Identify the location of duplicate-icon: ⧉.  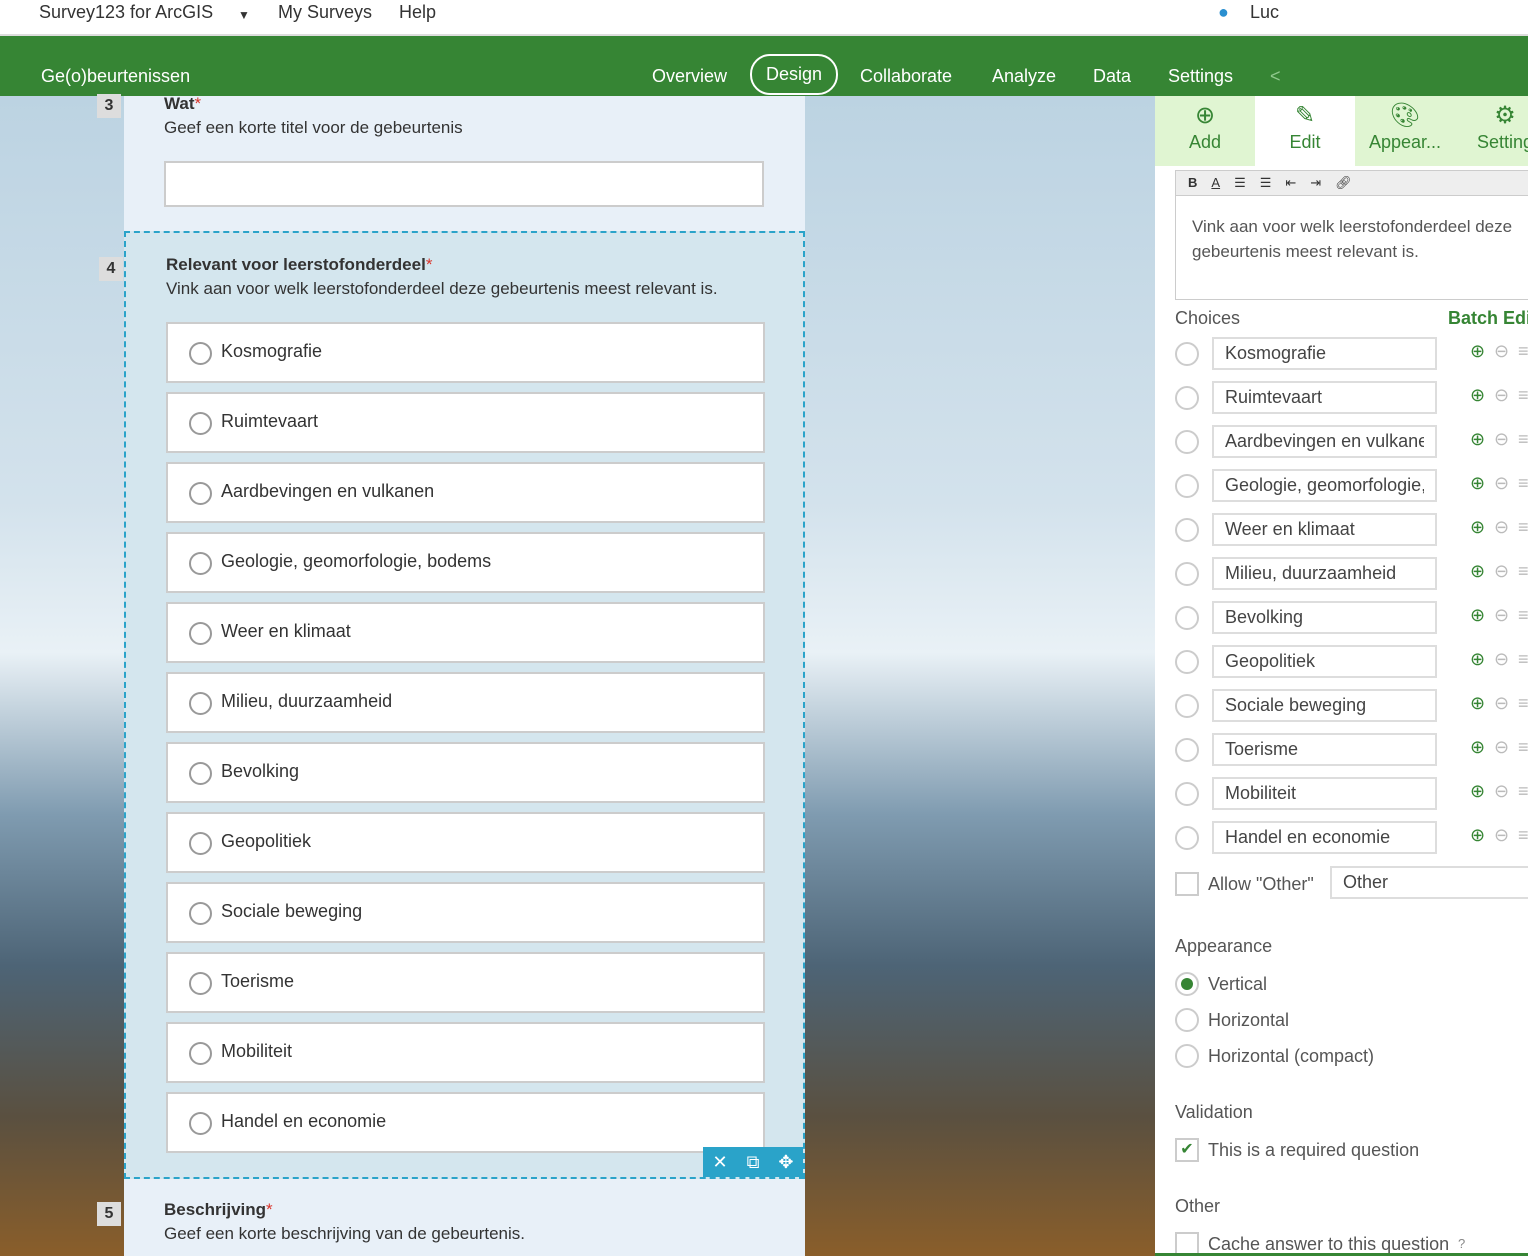
(753, 1162).